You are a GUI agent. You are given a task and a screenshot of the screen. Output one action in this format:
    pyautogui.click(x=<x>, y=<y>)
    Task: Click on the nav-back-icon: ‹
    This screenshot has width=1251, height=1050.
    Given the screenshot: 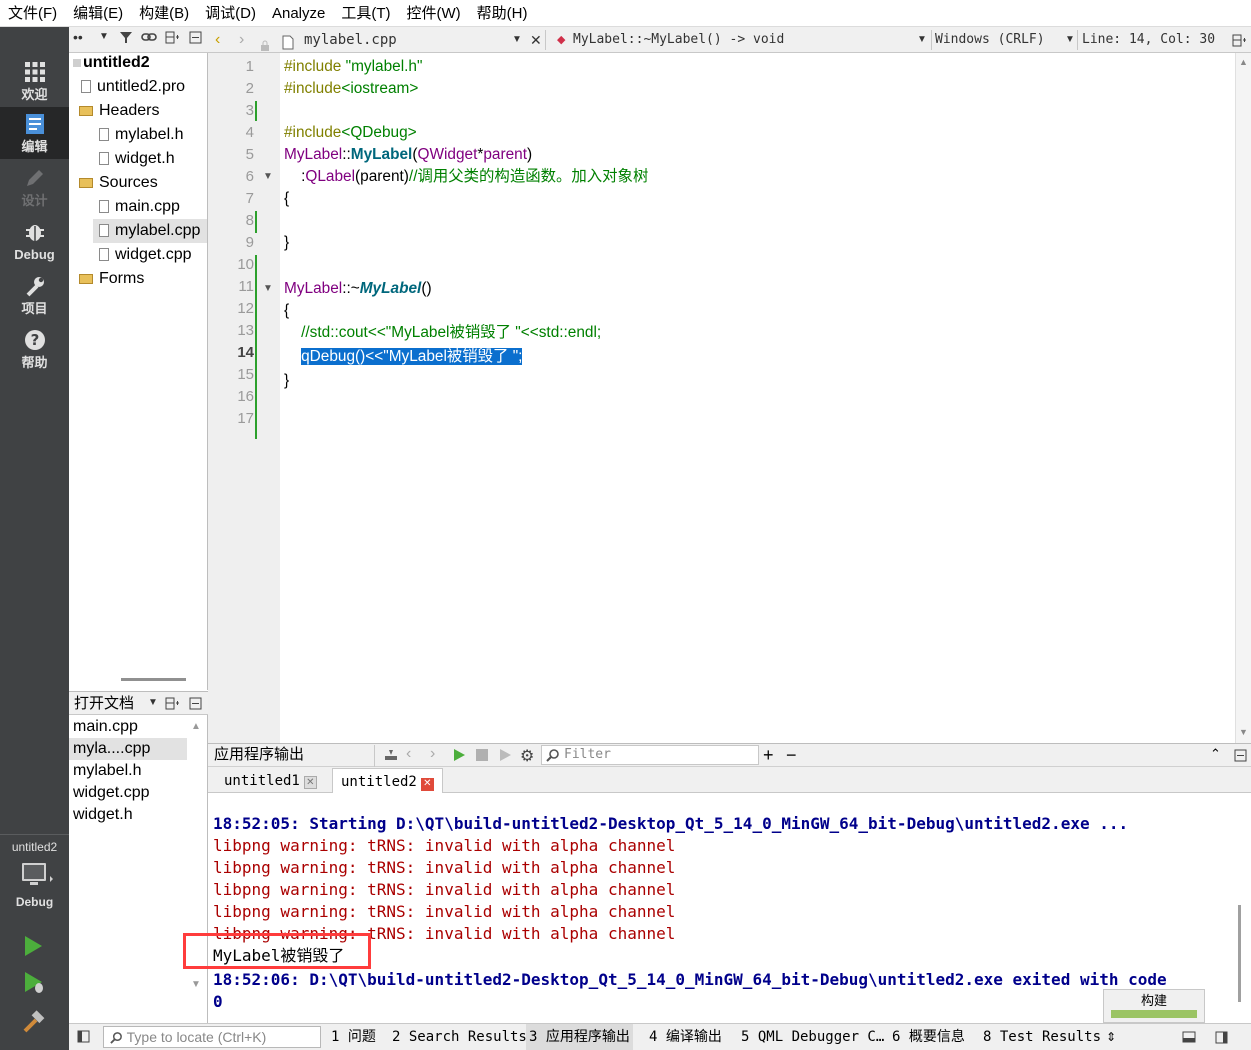 What is the action you would take?
    pyautogui.click(x=217, y=40)
    